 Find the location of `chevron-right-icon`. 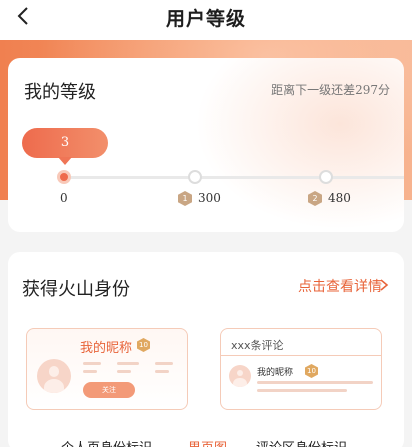

chevron-right-icon is located at coordinates (384, 285).